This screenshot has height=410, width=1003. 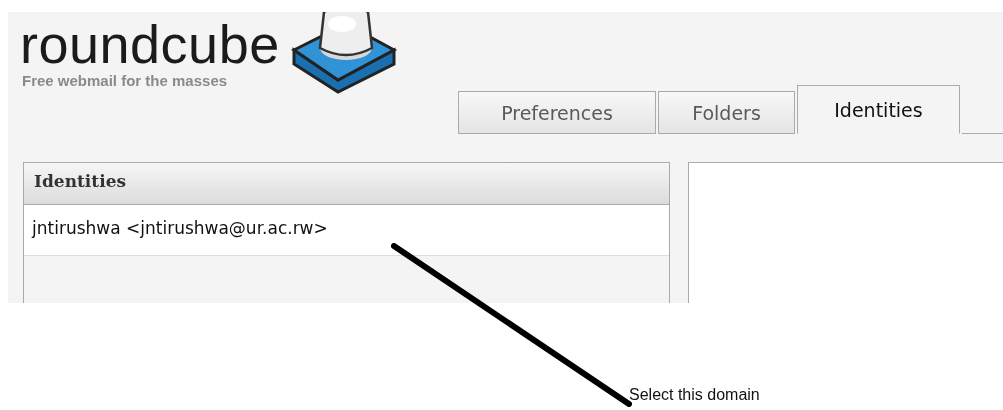 I want to click on tab: Folders, so click(x=726, y=112).